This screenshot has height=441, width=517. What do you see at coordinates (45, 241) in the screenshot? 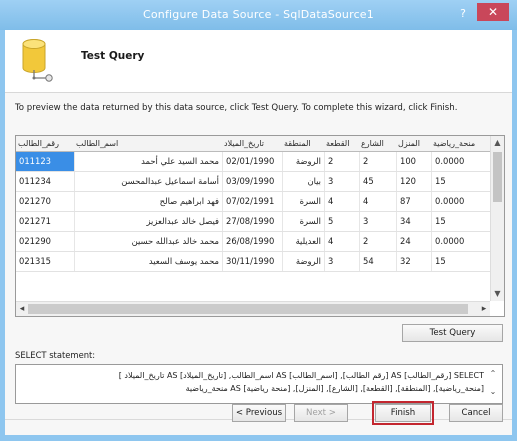
I see `cell-student-id: 021290` at bounding box center [45, 241].